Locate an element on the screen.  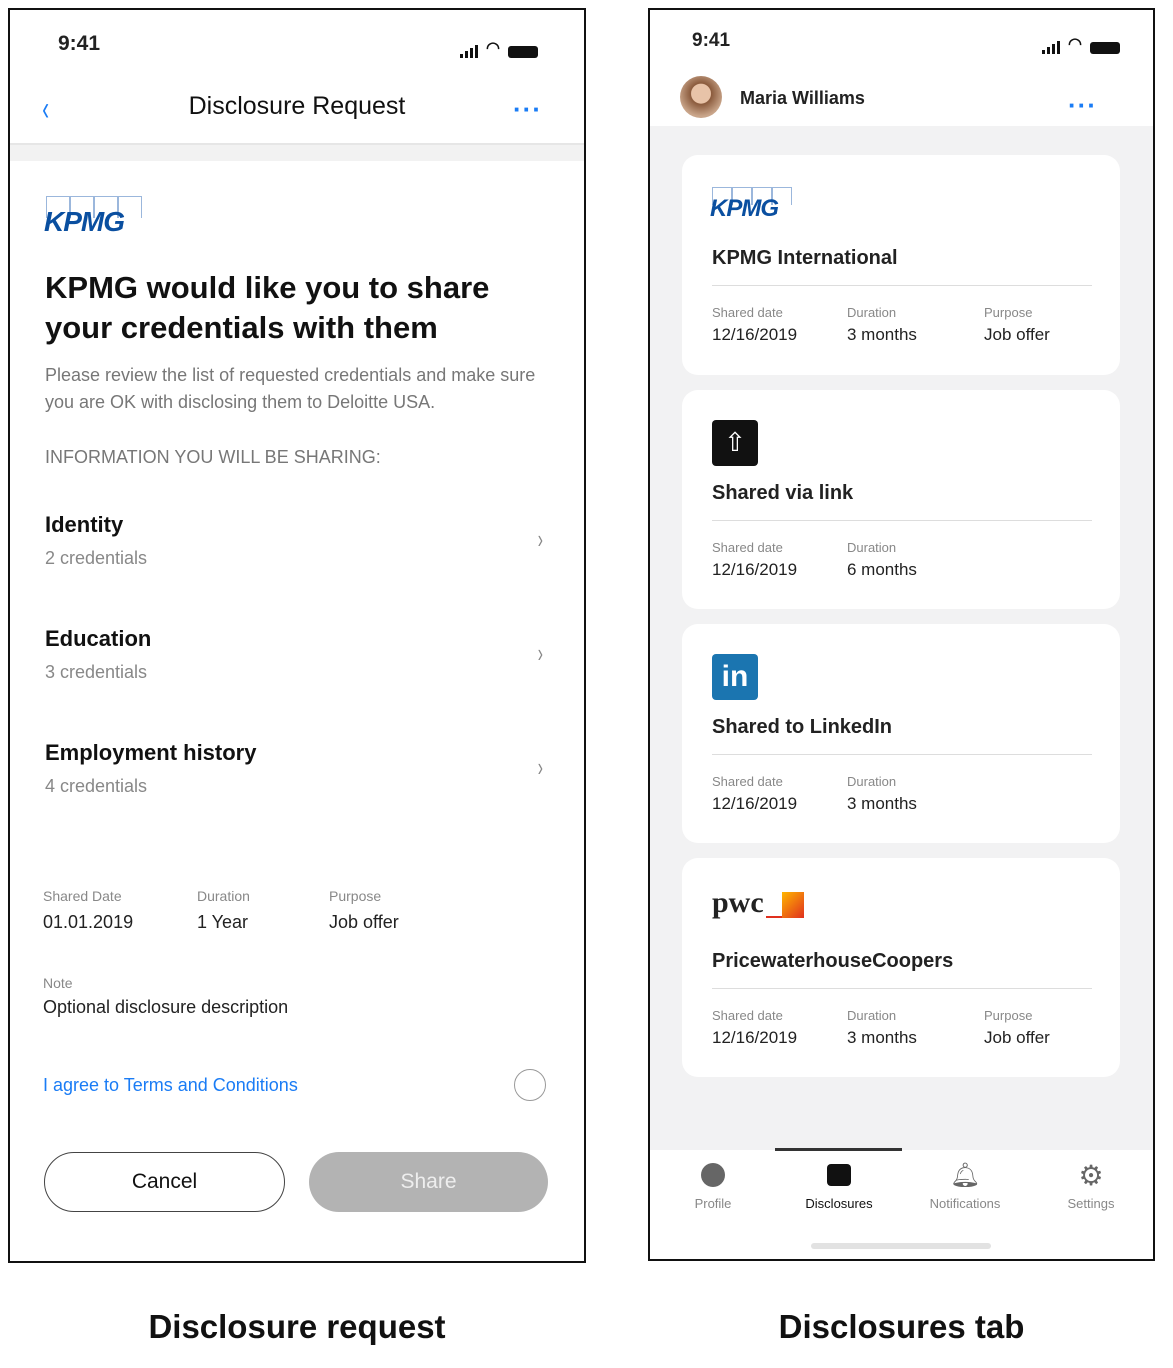
credential-item-identity: Identity 2 credentials › is located at coordinates (295, 547).